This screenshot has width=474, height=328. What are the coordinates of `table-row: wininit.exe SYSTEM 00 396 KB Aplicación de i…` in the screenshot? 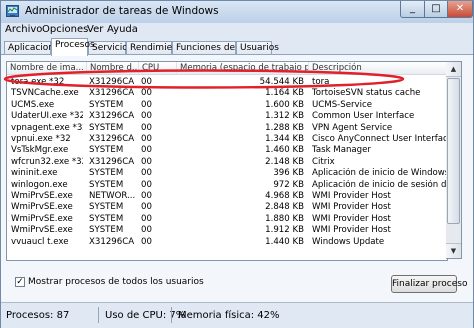 It's located at (227, 173).